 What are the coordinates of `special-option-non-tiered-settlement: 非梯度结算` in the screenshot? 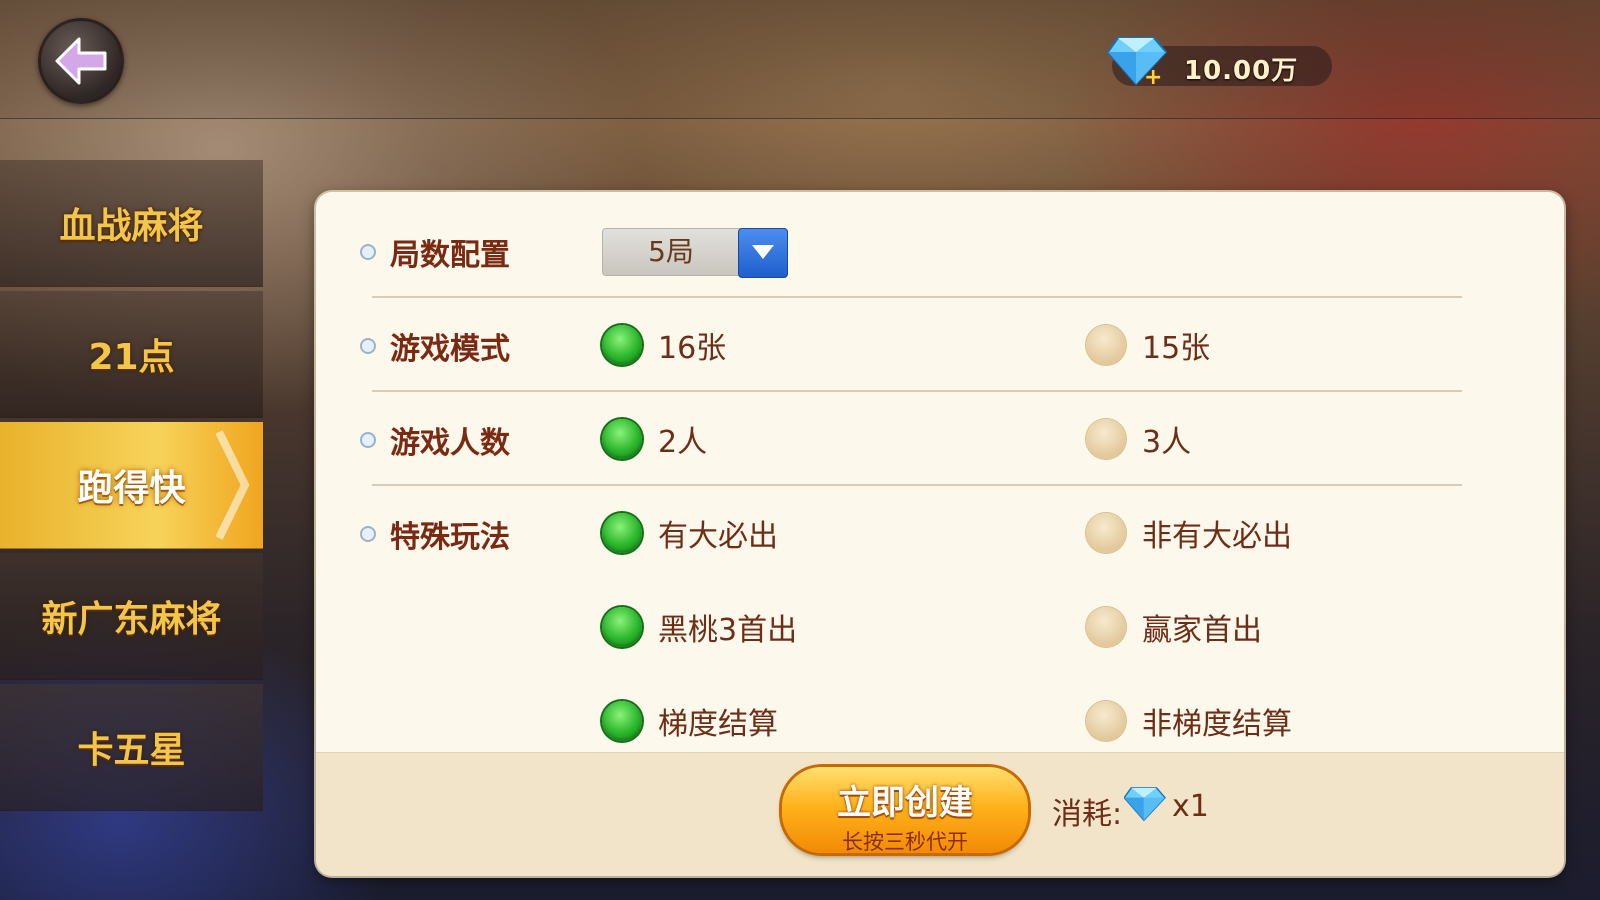 It's located at (1189, 721).